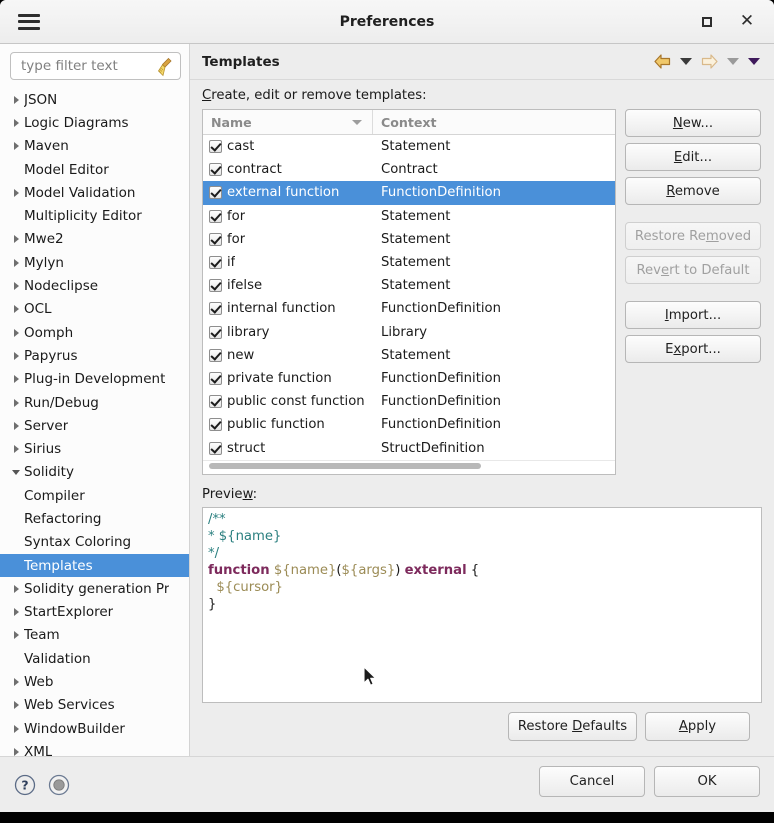 Image resolution: width=774 pixels, height=823 pixels. I want to click on status-circle-icon, so click(59, 785).